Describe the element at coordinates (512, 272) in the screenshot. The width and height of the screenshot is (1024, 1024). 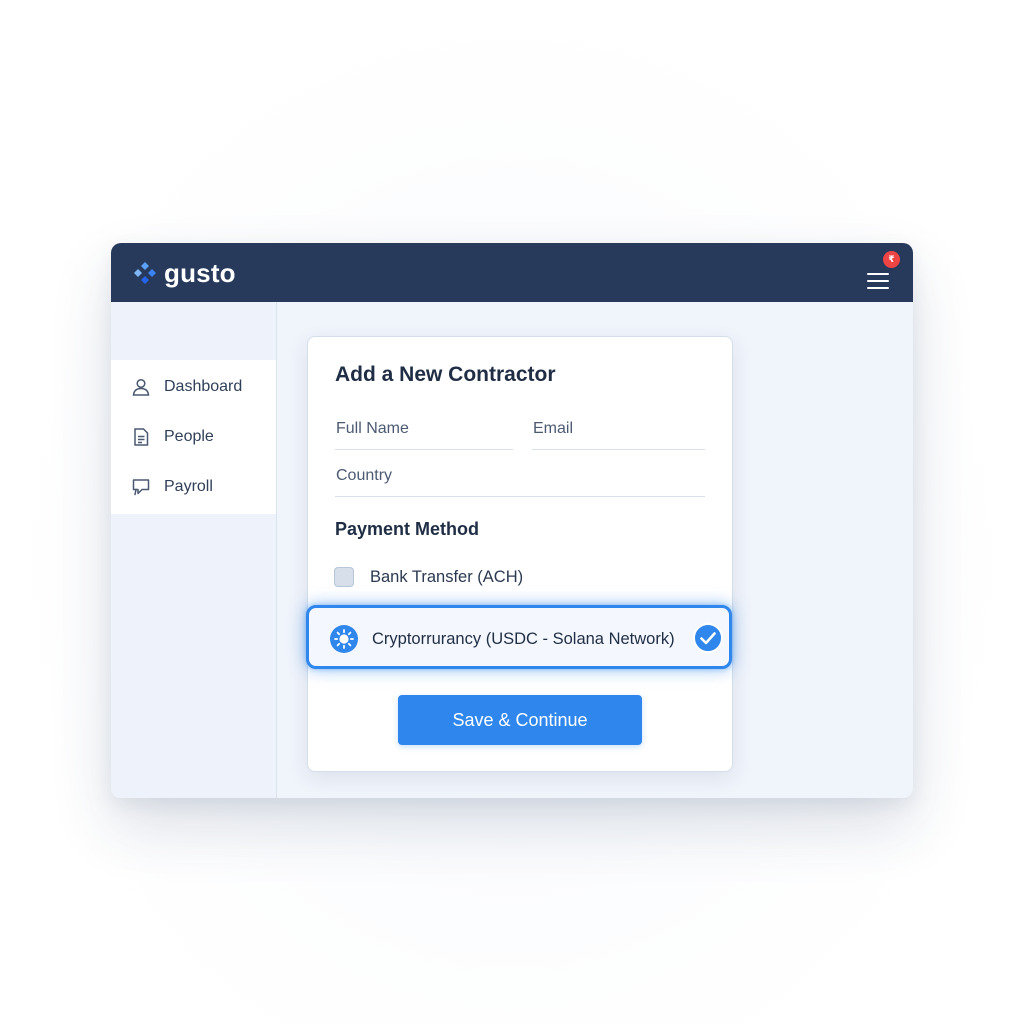
I see `top-navigation-bar: gusto ₹` at that location.